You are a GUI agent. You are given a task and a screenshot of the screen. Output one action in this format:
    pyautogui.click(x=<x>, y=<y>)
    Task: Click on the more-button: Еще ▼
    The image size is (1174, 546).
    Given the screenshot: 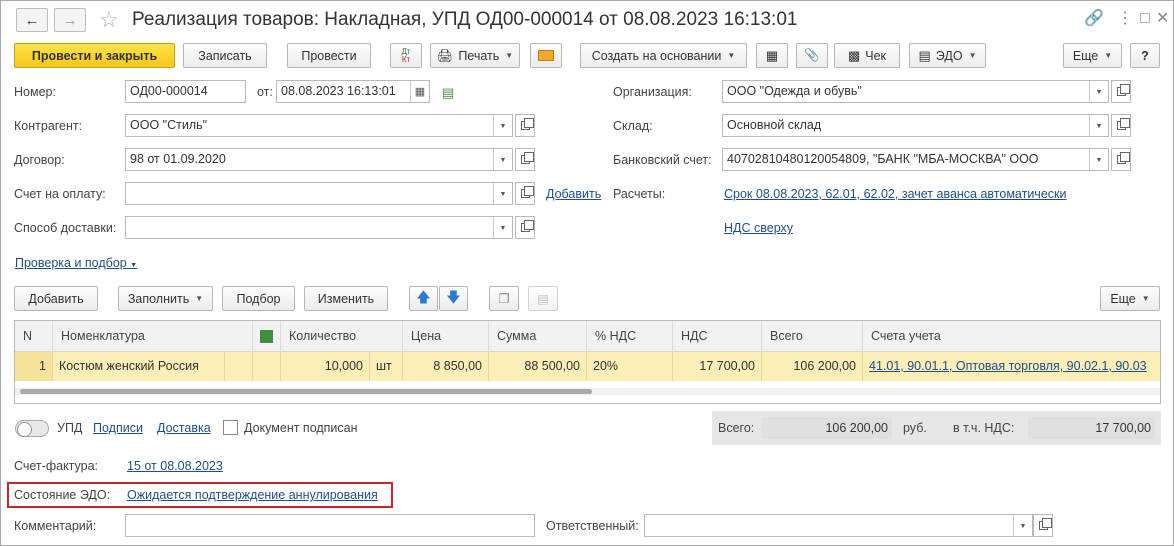 What is the action you would take?
    pyautogui.click(x=1092, y=55)
    